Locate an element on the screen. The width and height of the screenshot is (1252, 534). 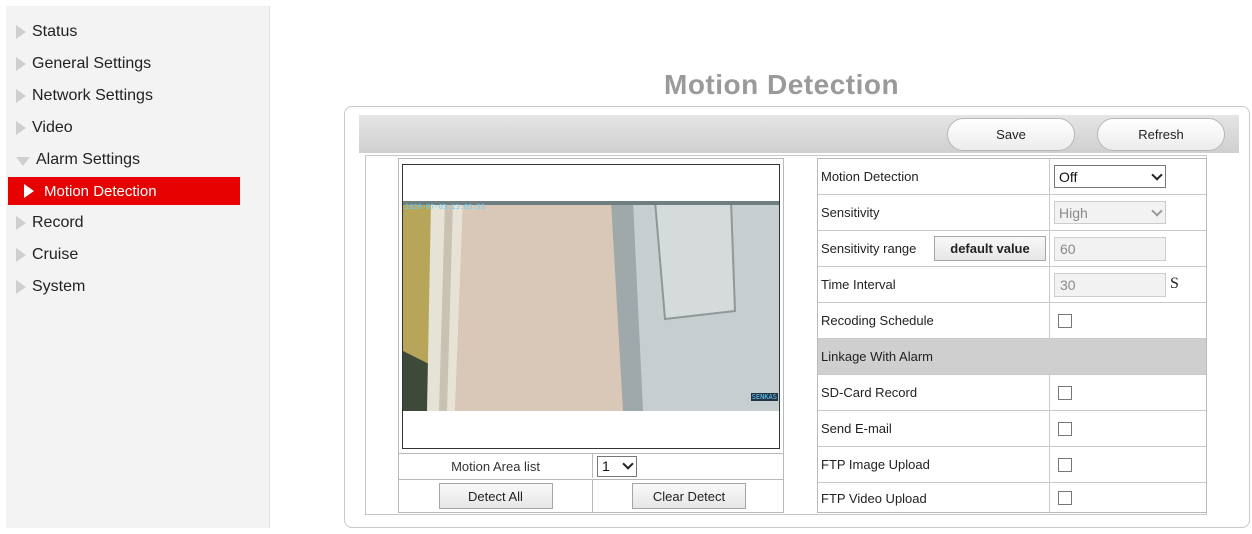
row-sensitivity-range: Sensitivity range default value 60 is located at coordinates (1012, 249).